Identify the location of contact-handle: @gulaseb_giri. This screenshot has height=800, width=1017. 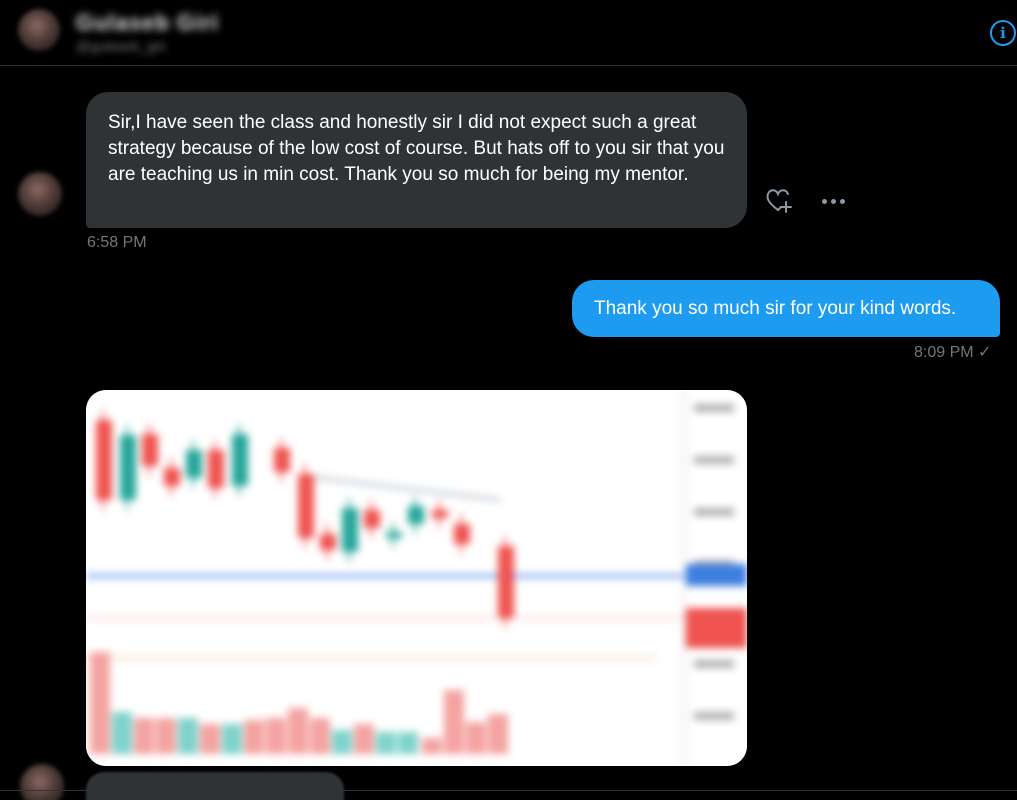
(121, 46).